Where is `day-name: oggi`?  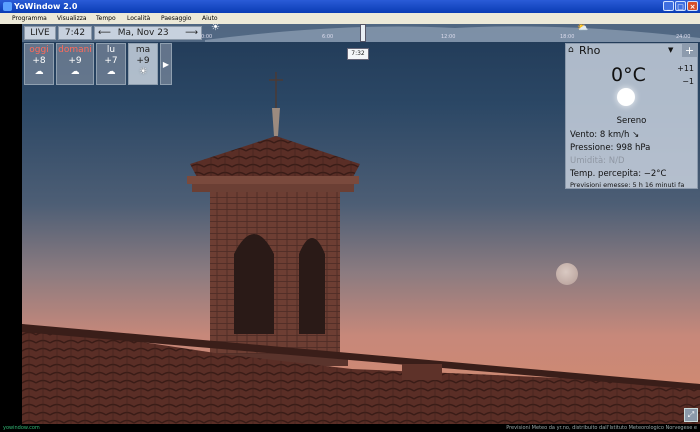
day-name: oggi is located at coordinates (39, 50).